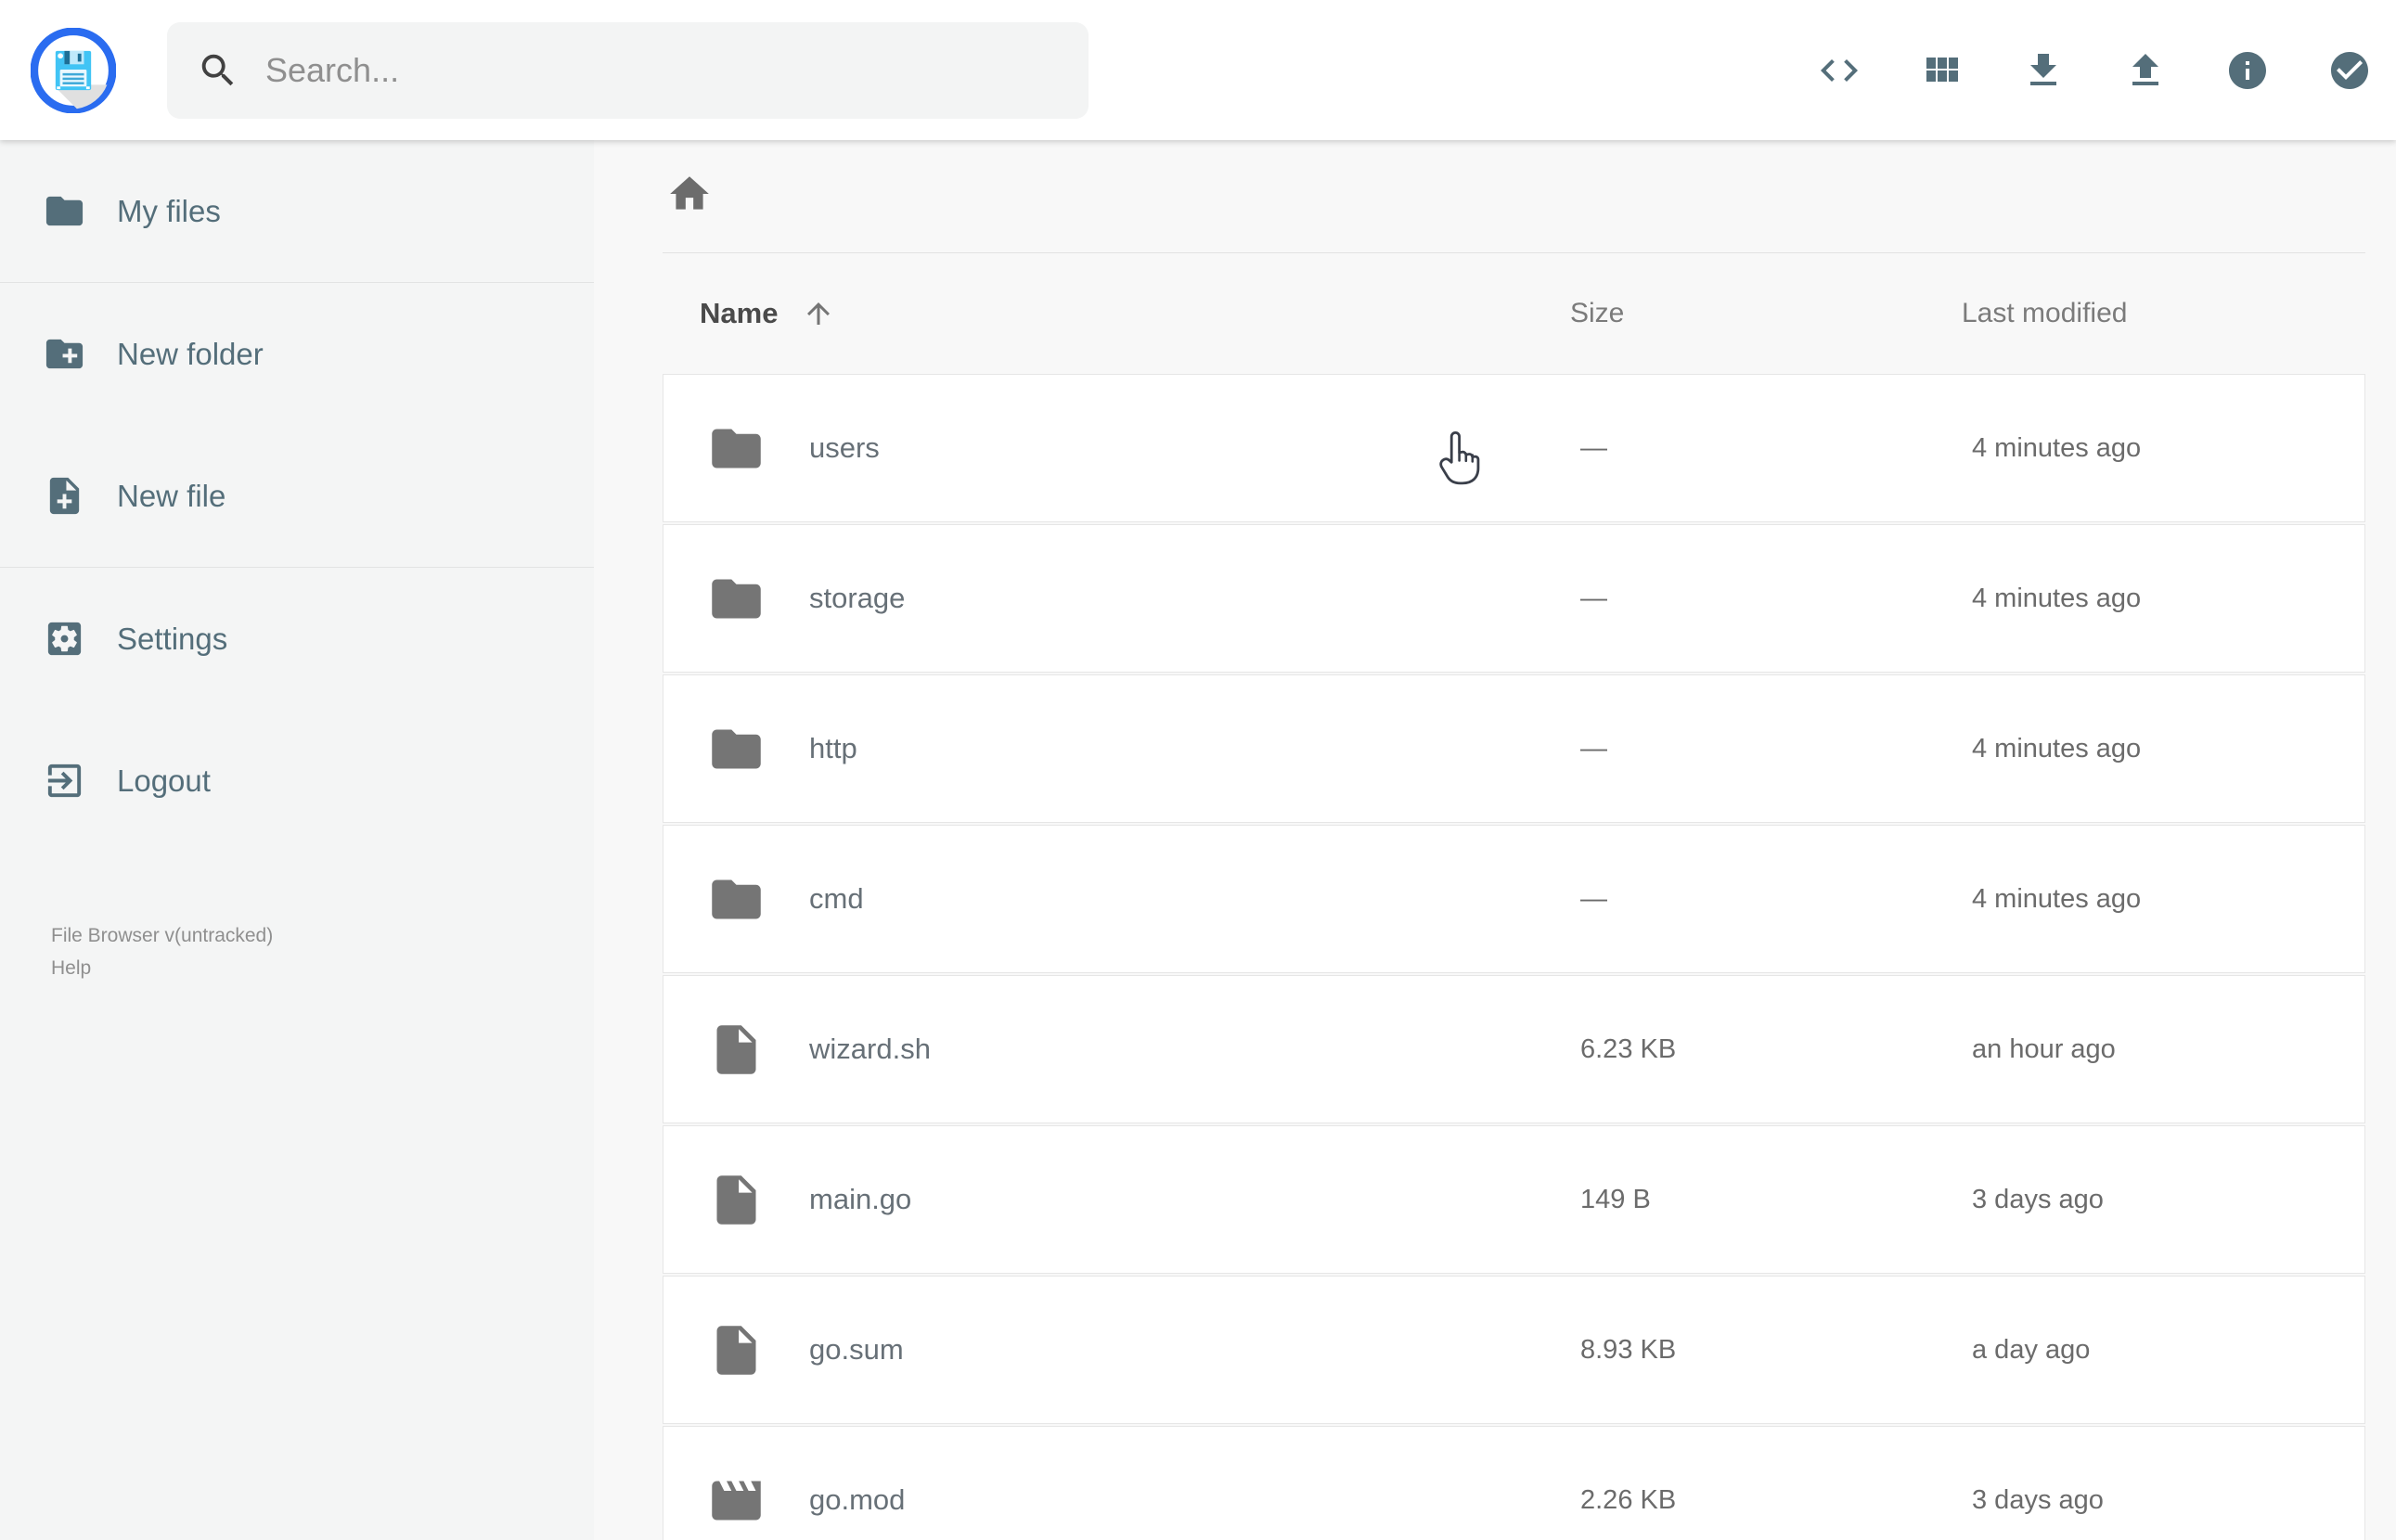  Describe the element at coordinates (1514, 748) in the screenshot. I see `file-row: http — 4 minutes ago` at that location.